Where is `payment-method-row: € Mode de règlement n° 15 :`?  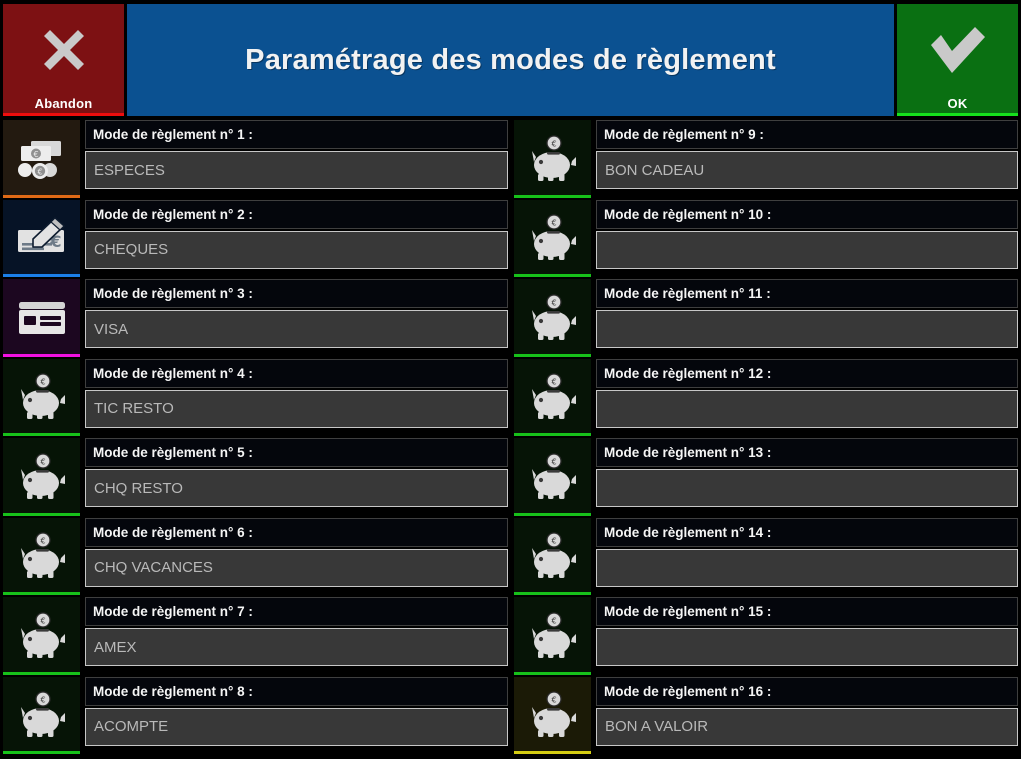 payment-method-row: € Mode de règlement n° 15 : is located at coordinates (766, 635).